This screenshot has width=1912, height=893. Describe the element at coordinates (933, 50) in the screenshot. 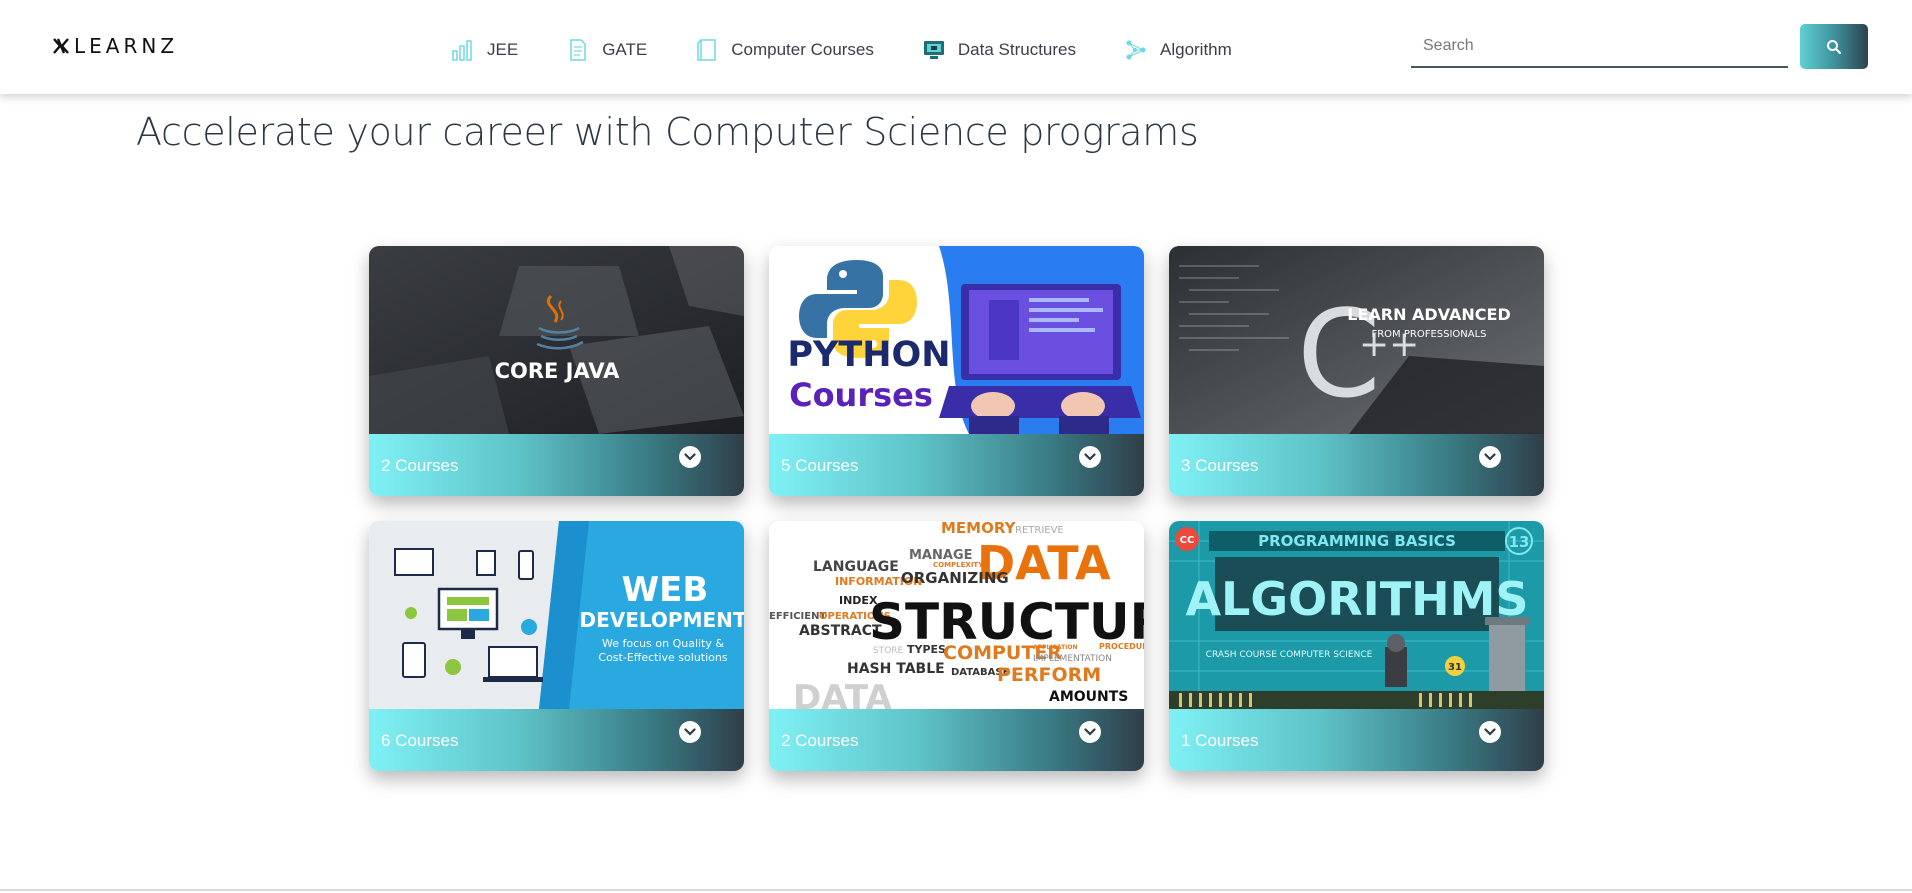

I see `computer-chip-icon` at that location.